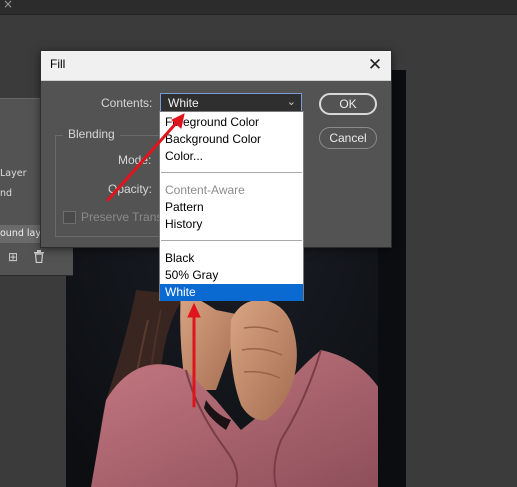  I want to click on annotation-arrow-contents, so click(143, 160).